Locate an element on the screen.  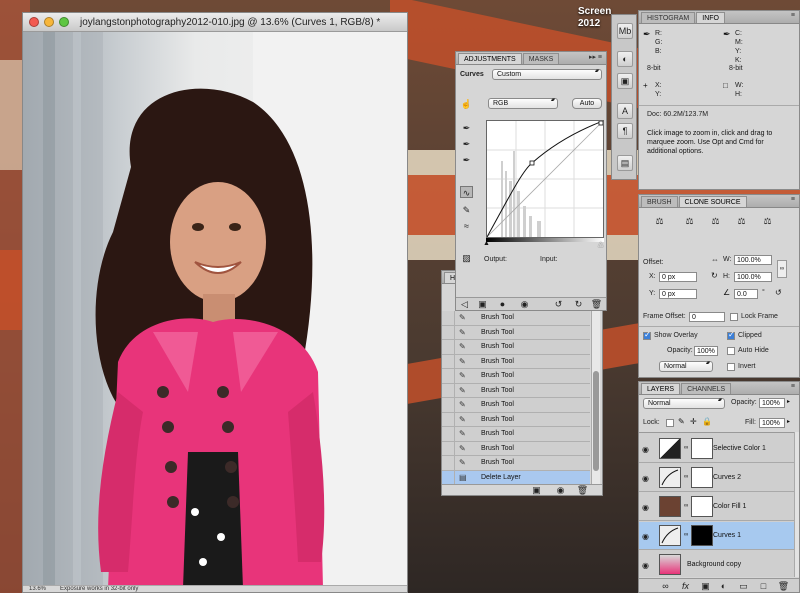
navigator-icon: ◐ is located at coordinates (625, 59).